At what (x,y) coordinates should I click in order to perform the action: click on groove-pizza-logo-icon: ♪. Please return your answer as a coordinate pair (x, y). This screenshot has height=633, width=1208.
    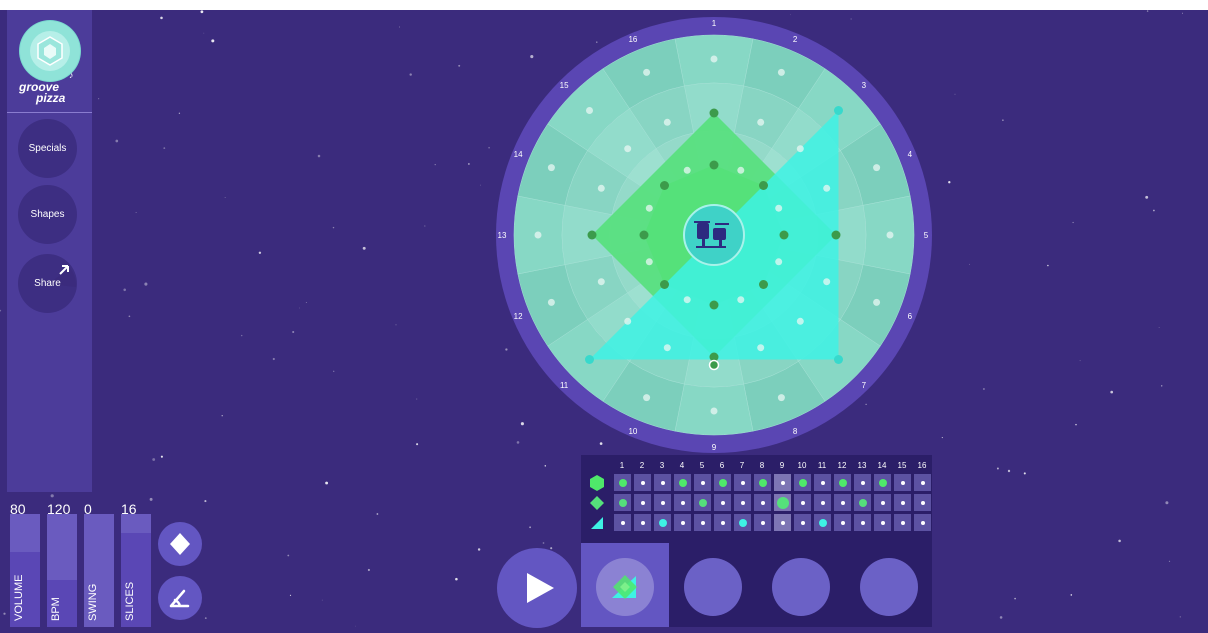
    Looking at the image, I should click on (50, 51).